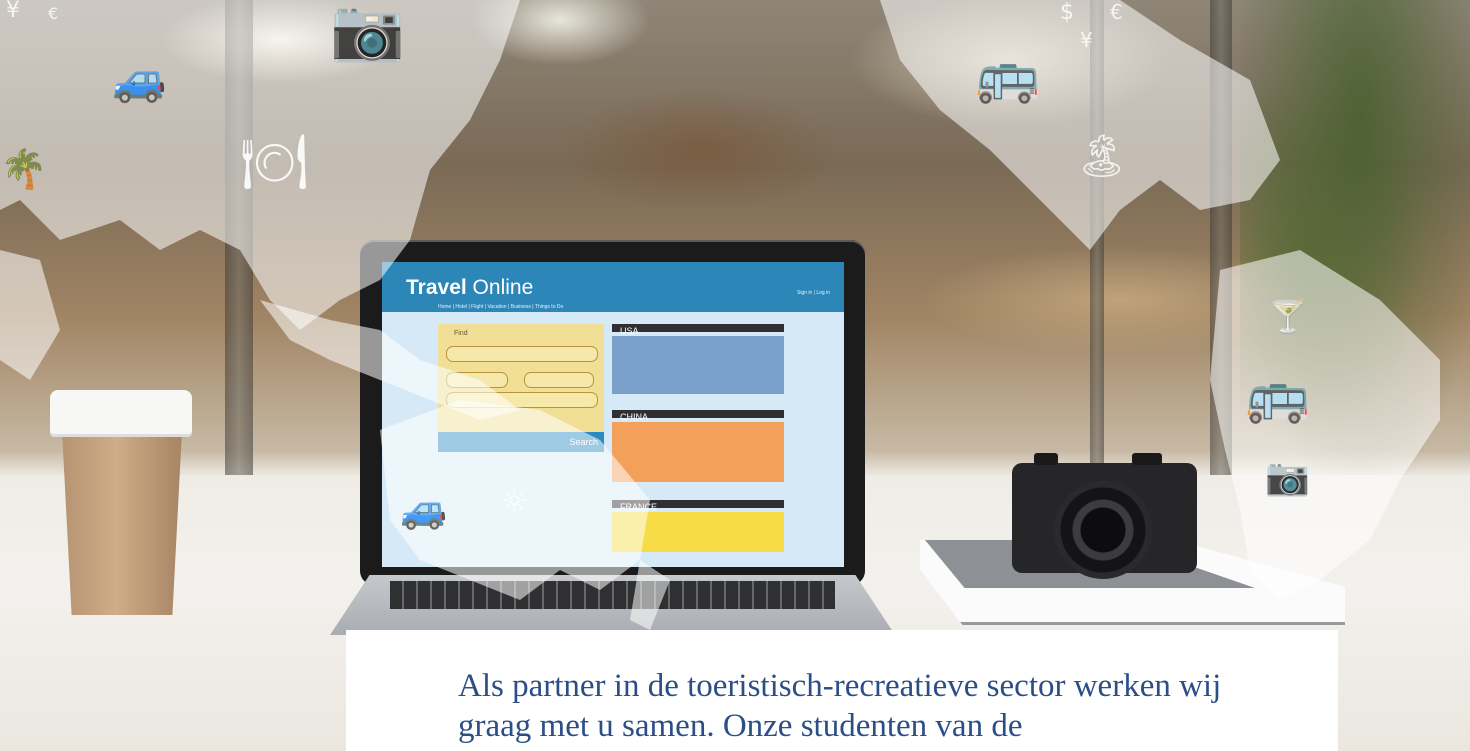 Image resolution: width=1470 pixels, height=751 pixels. What do you see at coordinates (612, 595) in the screenshot?
I see `keys` at bounding box center [612, 595].